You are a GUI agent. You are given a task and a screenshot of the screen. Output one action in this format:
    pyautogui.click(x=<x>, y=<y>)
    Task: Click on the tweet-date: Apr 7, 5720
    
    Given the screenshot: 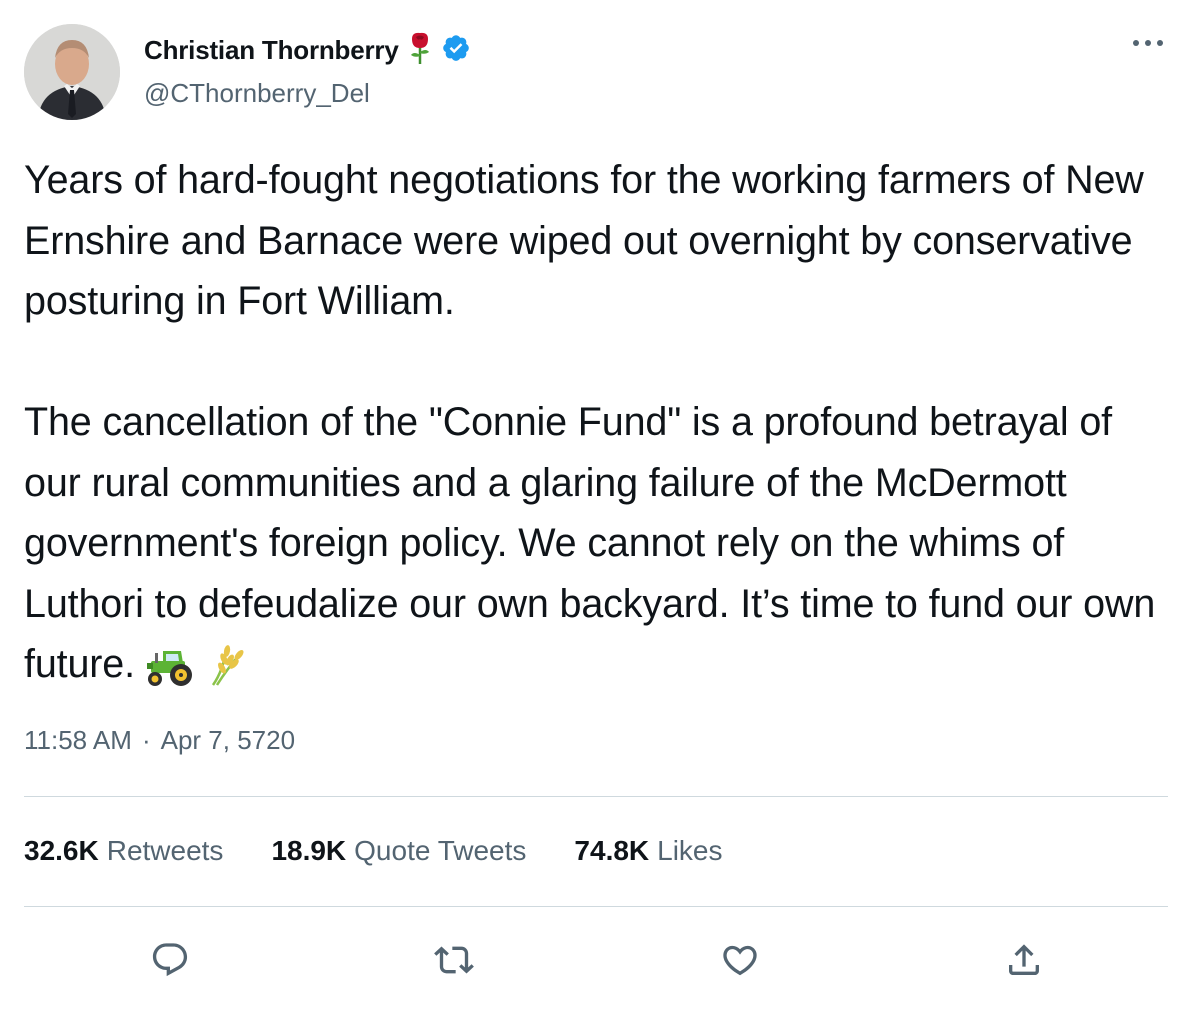 What is the action you would take?
    pyautogui.click(x=228, y=740)
    